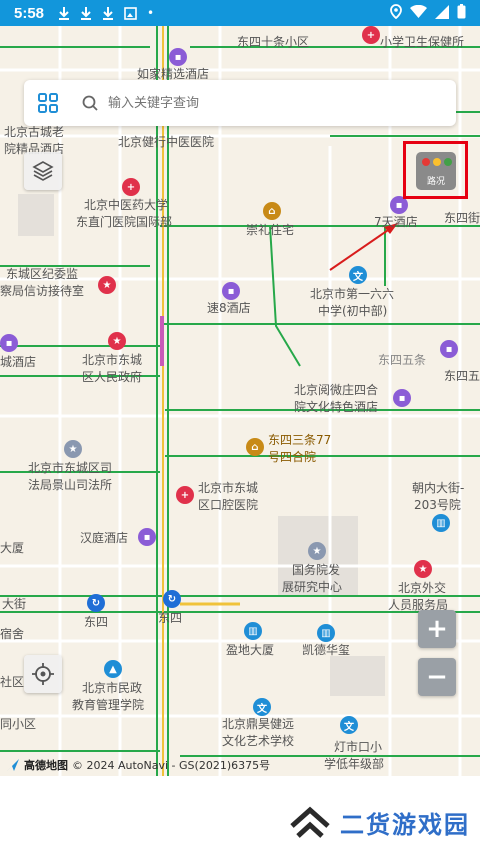 The image size is (480, 852). Describe the element at coordinates (270, 230) in the screenshot. I see `map-label: 崇礼住宅` at that location.